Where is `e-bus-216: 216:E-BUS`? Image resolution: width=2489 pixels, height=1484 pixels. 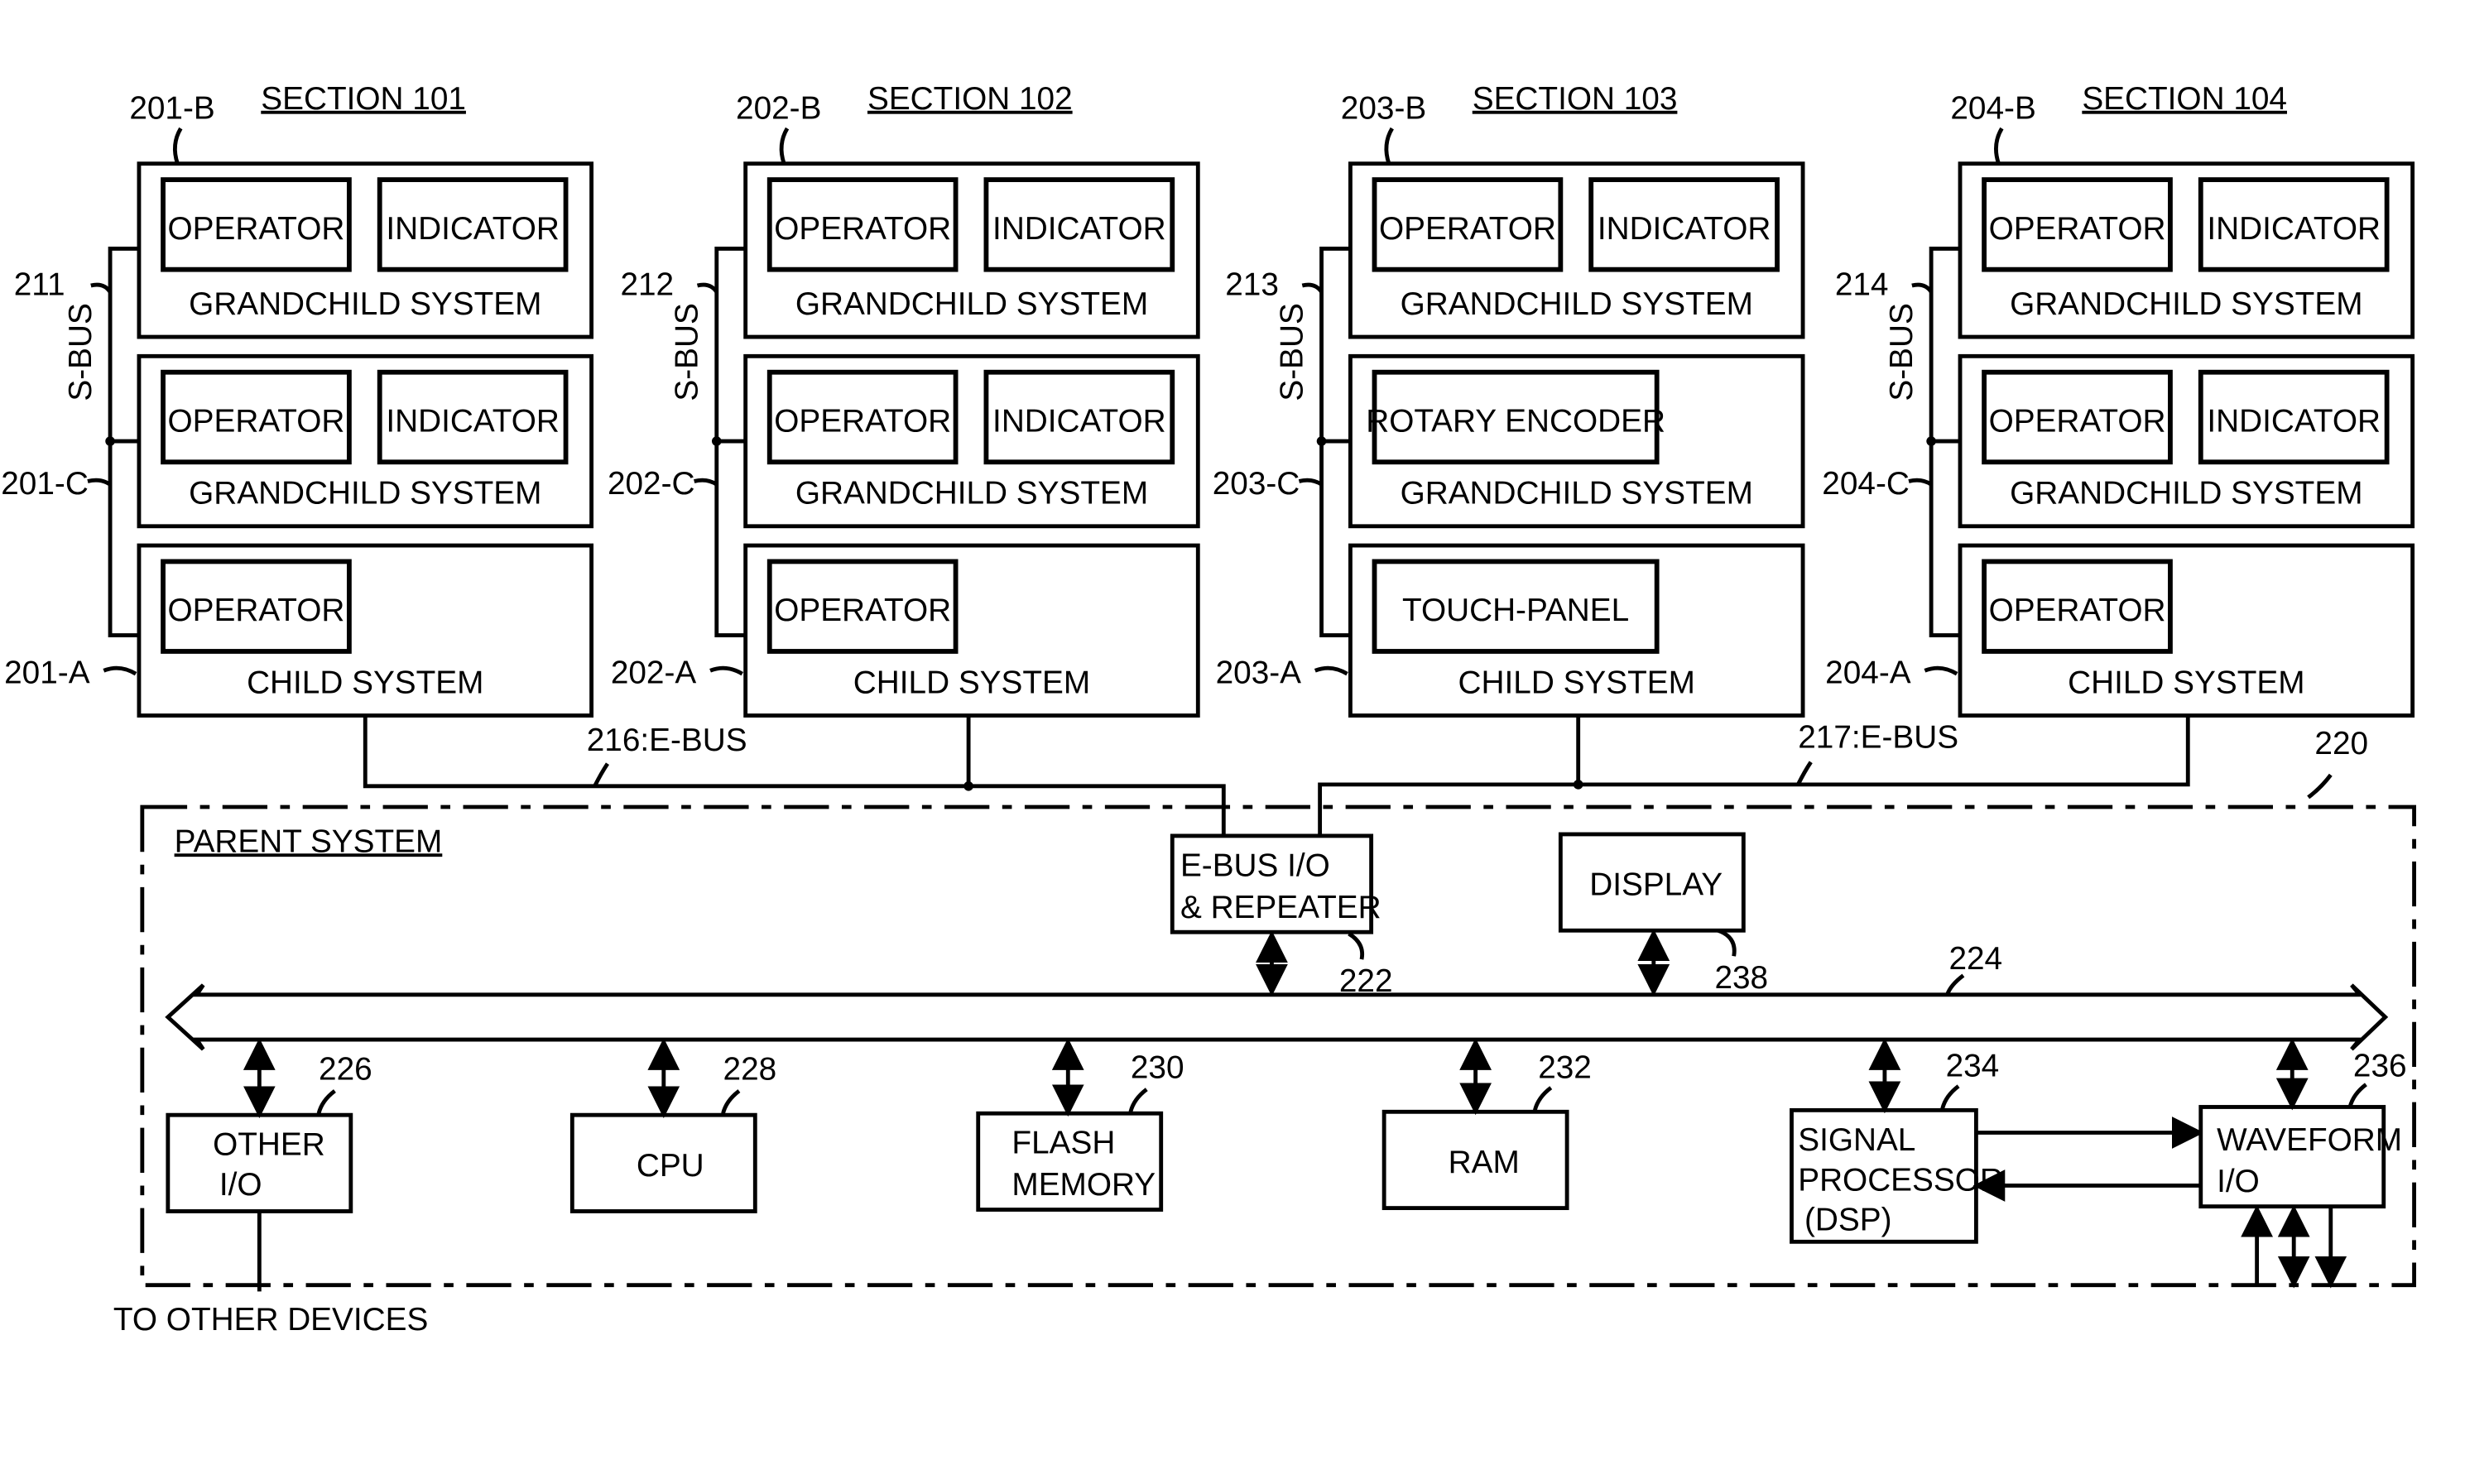
e-bus-216: 216:E-BUS is located at coordinates (795, 774).